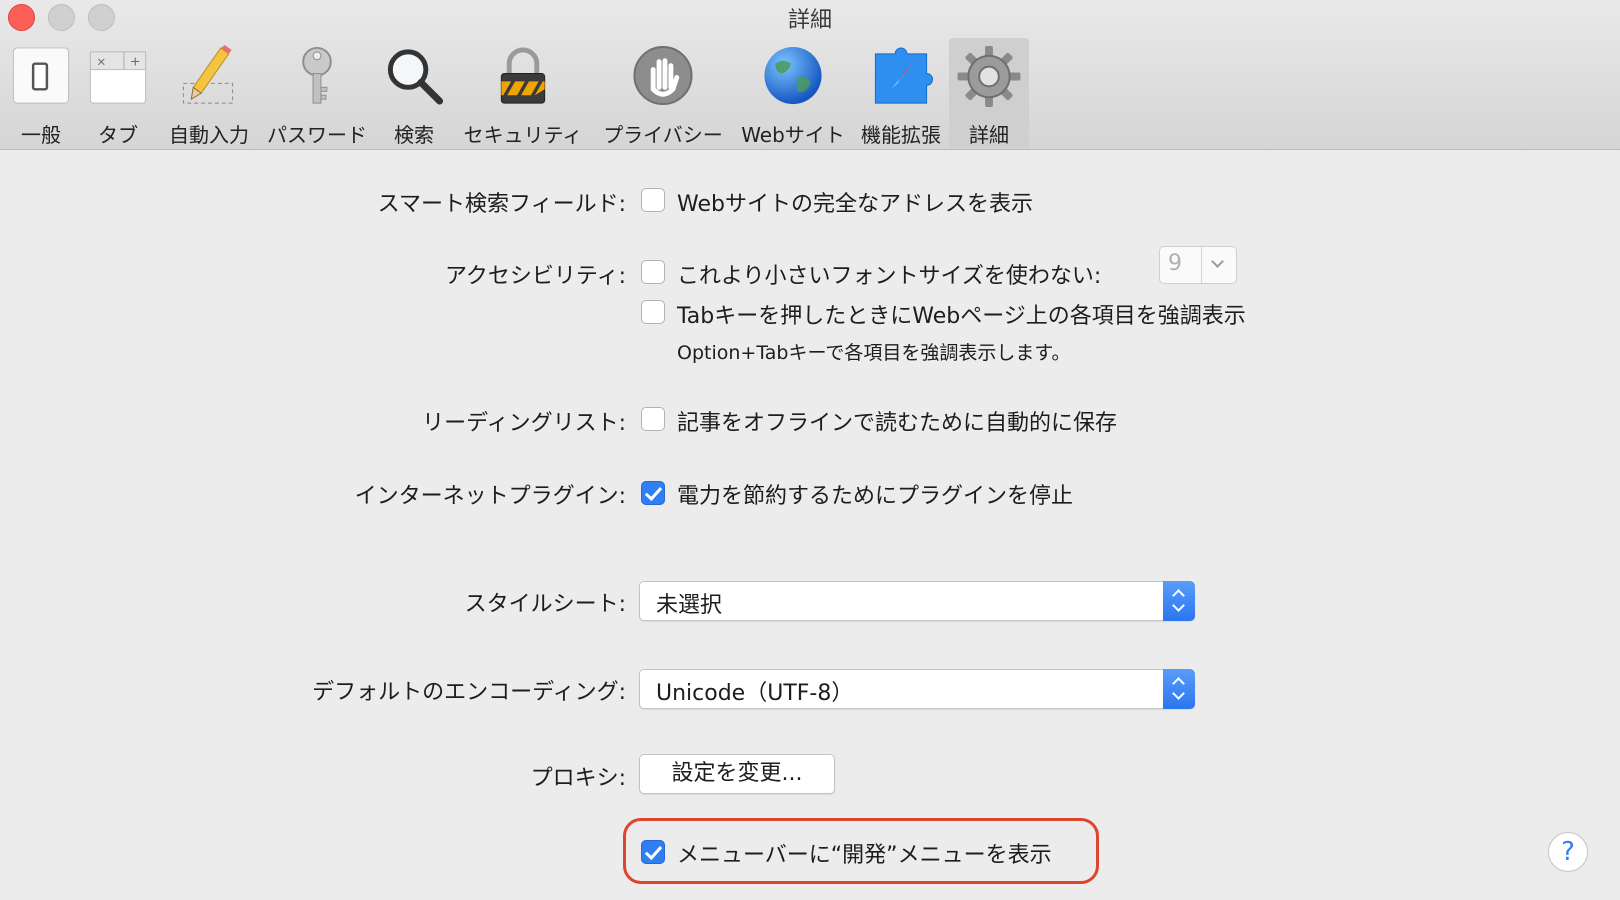  What do you see at coordinates (903, 75) in the screenshot?
I see `extension-puzzle-icon` at bounding box center [903, 75].